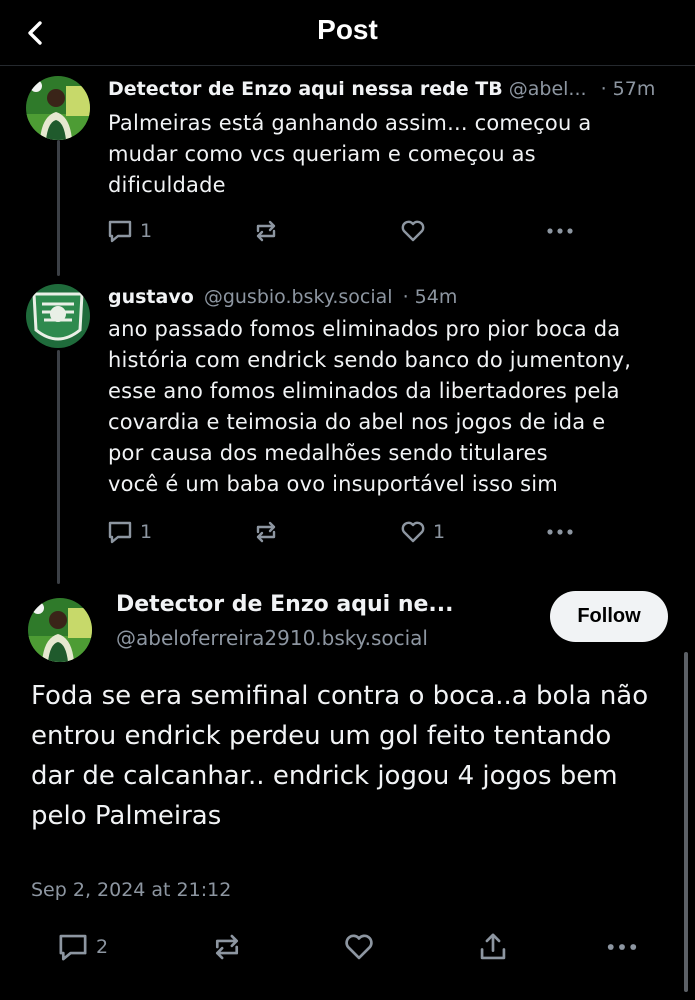 This screenshot has height=1000, width=695. What do you see at coordinates (628, 89) in the screenshot?
I see `post-time: · 57m` at bounding box center [628, 89].